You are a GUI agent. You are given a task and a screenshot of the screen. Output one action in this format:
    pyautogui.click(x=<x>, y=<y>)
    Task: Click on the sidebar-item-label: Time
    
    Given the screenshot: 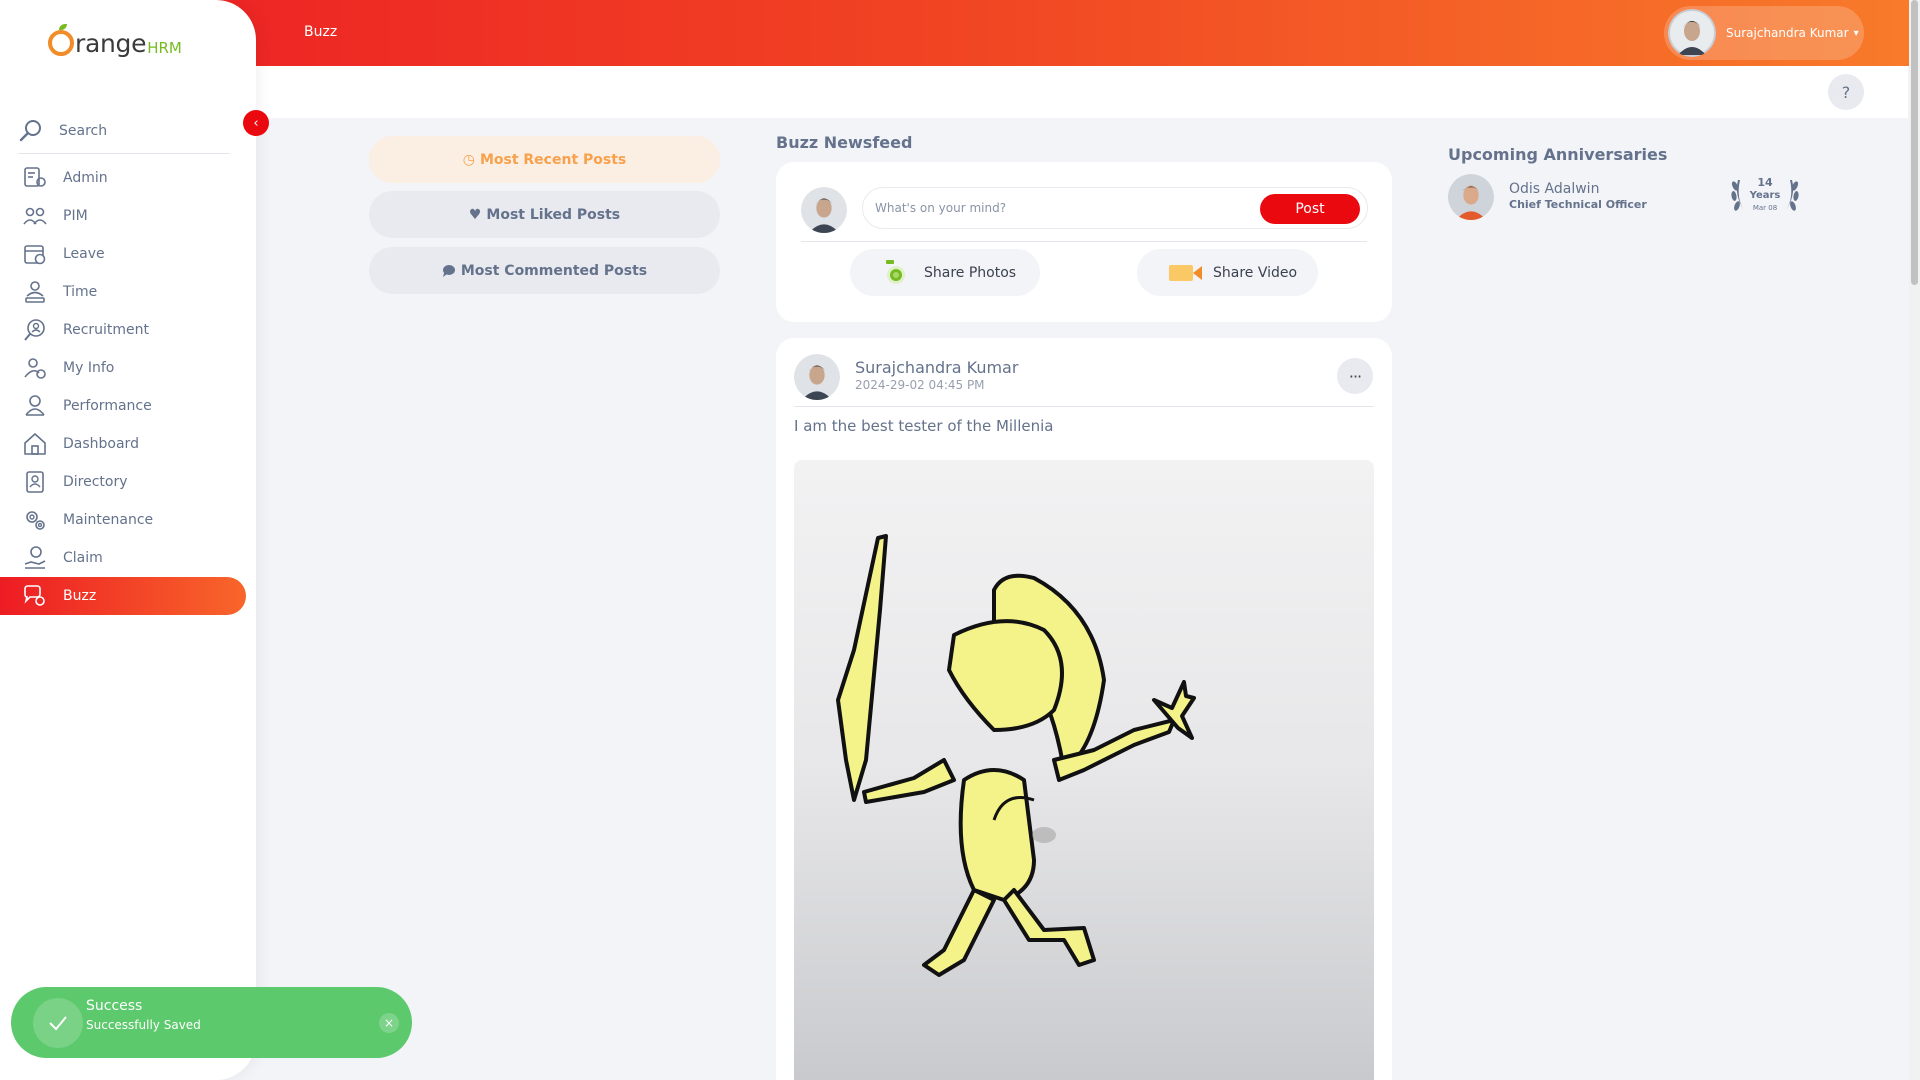 What is the action you would take?
    pyautogui.click(x=80, y=292)
    